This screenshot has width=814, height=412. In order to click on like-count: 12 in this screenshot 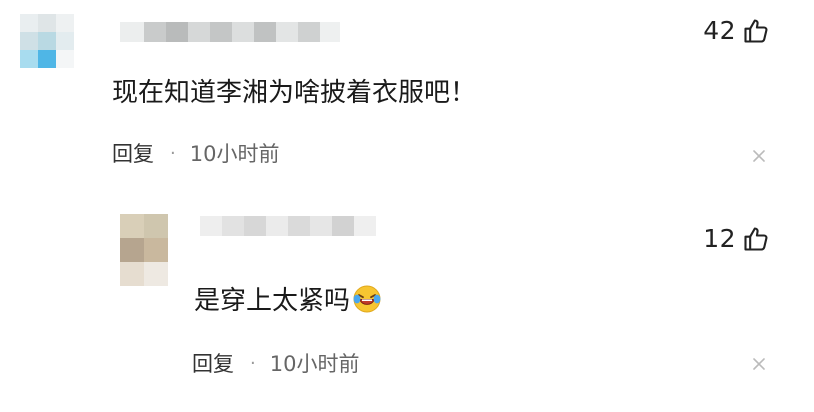, I will do `click(719, 238)`.